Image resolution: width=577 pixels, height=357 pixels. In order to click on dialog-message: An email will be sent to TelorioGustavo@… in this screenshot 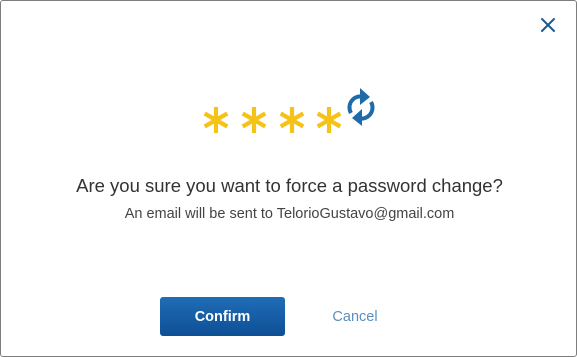, I will do `click(289, 214)`.